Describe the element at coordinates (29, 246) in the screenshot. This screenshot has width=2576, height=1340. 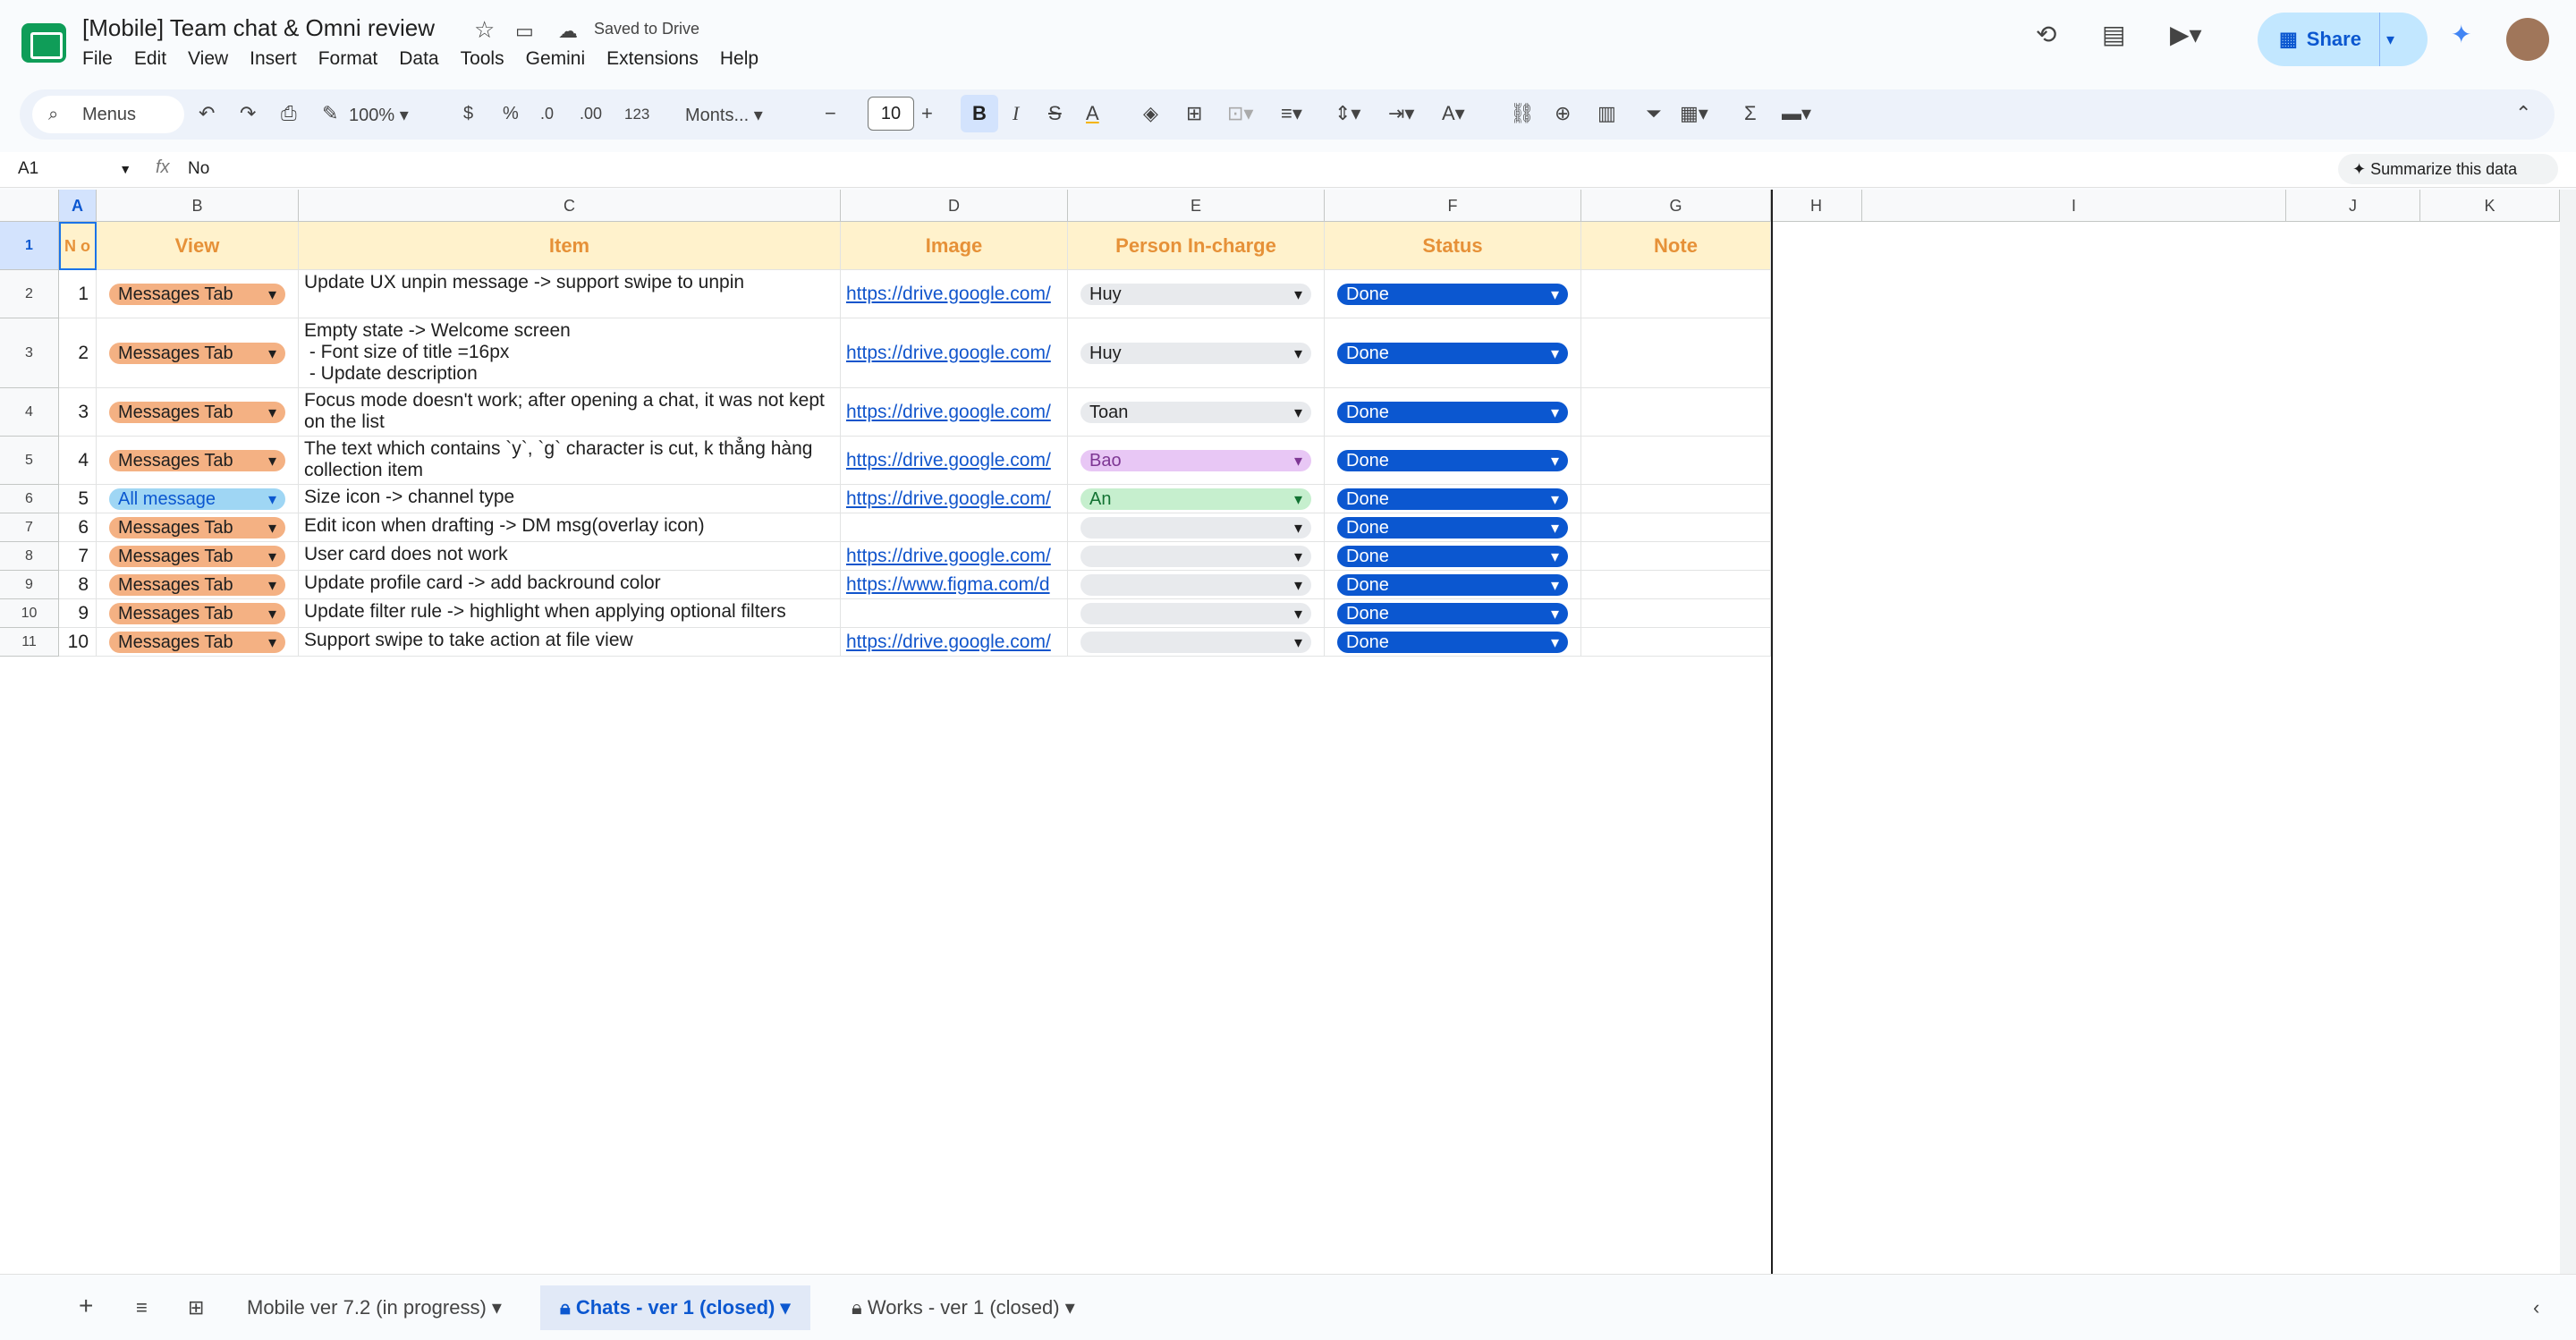
I see `row-header: 1` at that location.